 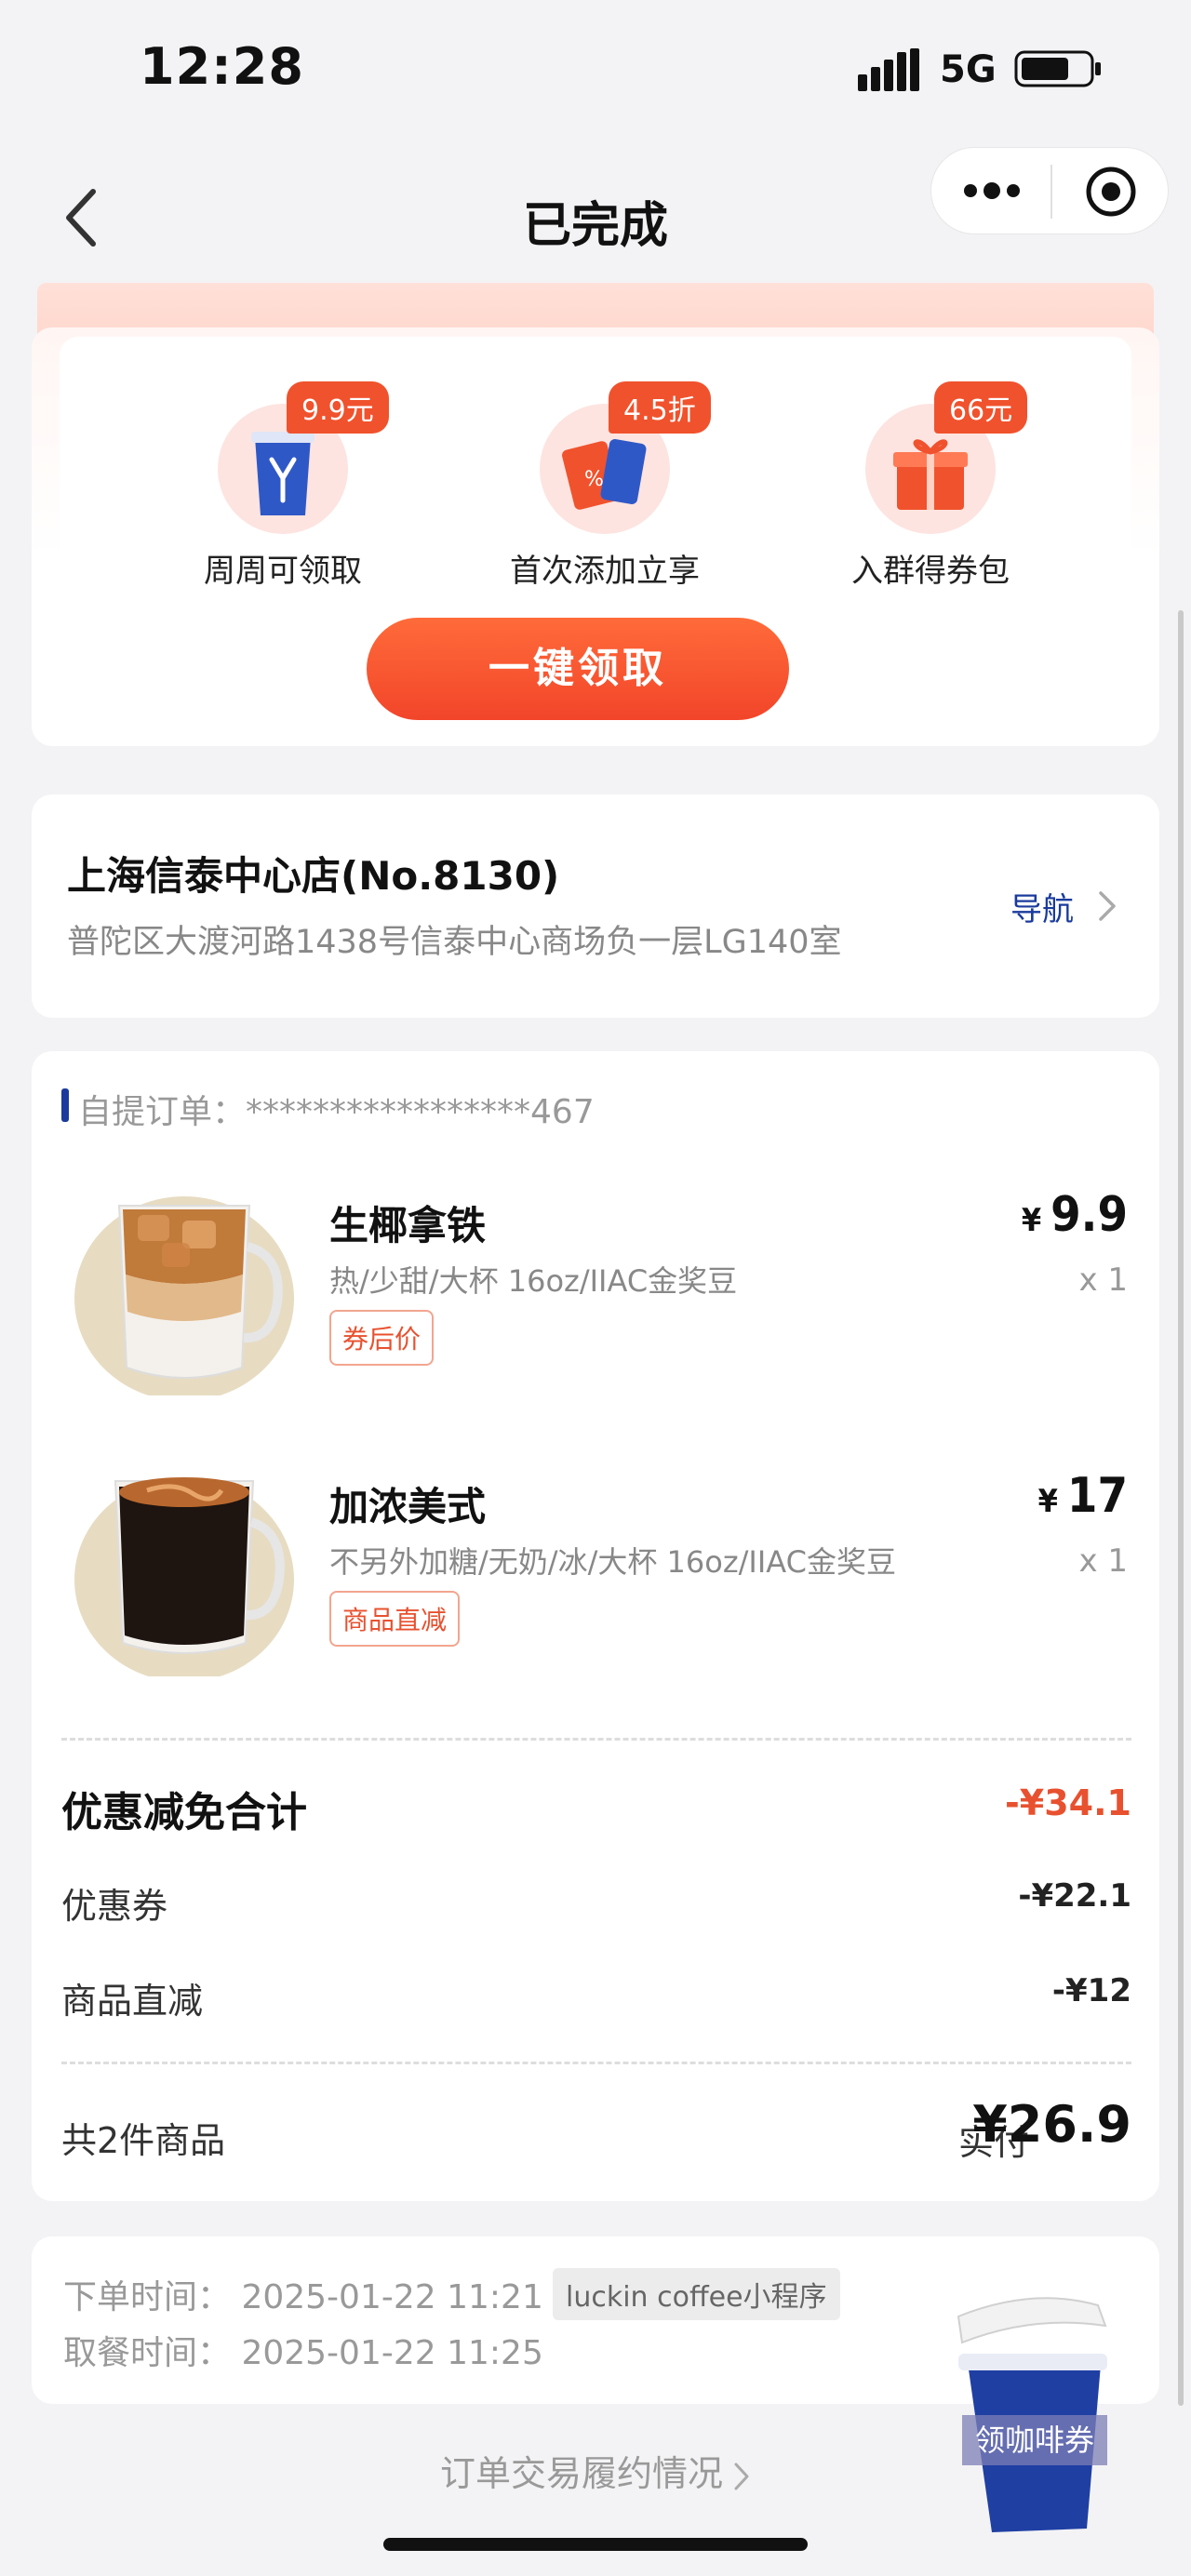 I want to click on promo-item-group: 66元 入群得券包, so click(x=930, y=481).